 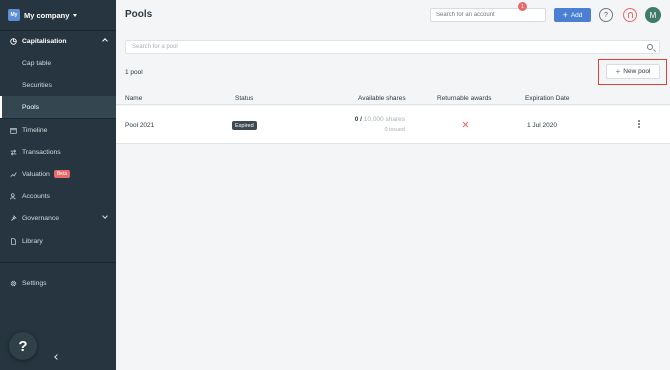 I want to click on sidebar-item-settings: Settings, so click(x=58, y=283).